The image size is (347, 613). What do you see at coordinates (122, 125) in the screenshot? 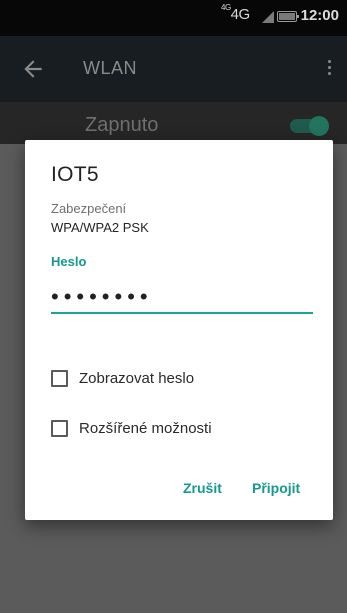
I see `toggle-label: Zapnuto` at bounding box center [122, 125].